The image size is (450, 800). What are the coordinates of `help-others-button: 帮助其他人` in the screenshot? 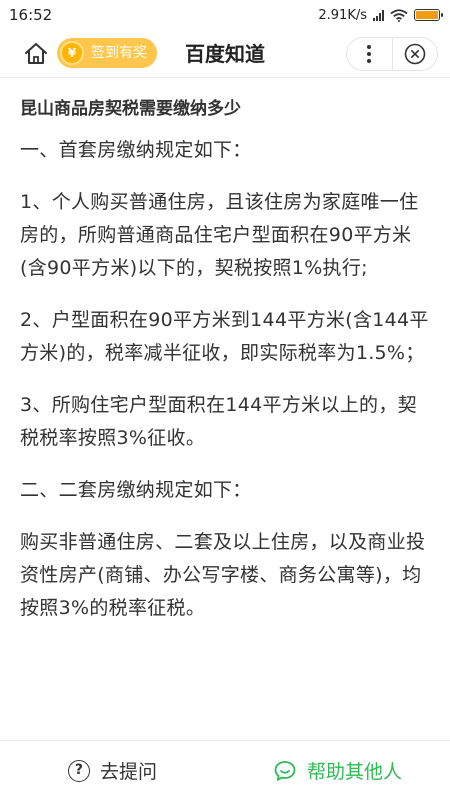 It's located at (337, 770).